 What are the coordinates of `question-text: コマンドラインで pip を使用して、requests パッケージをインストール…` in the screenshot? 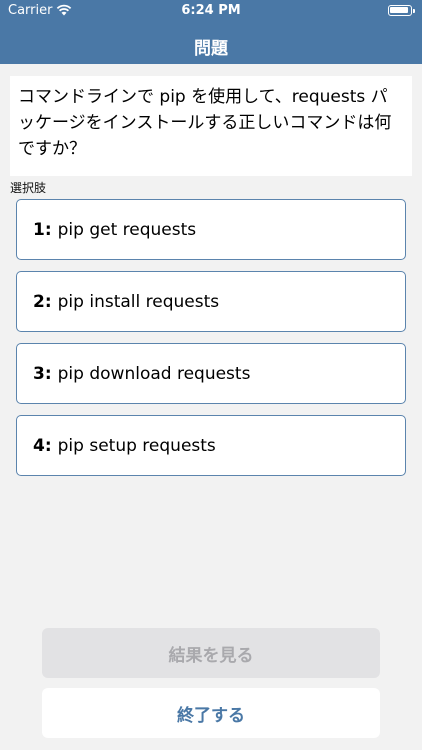 It's located at (211, 126).